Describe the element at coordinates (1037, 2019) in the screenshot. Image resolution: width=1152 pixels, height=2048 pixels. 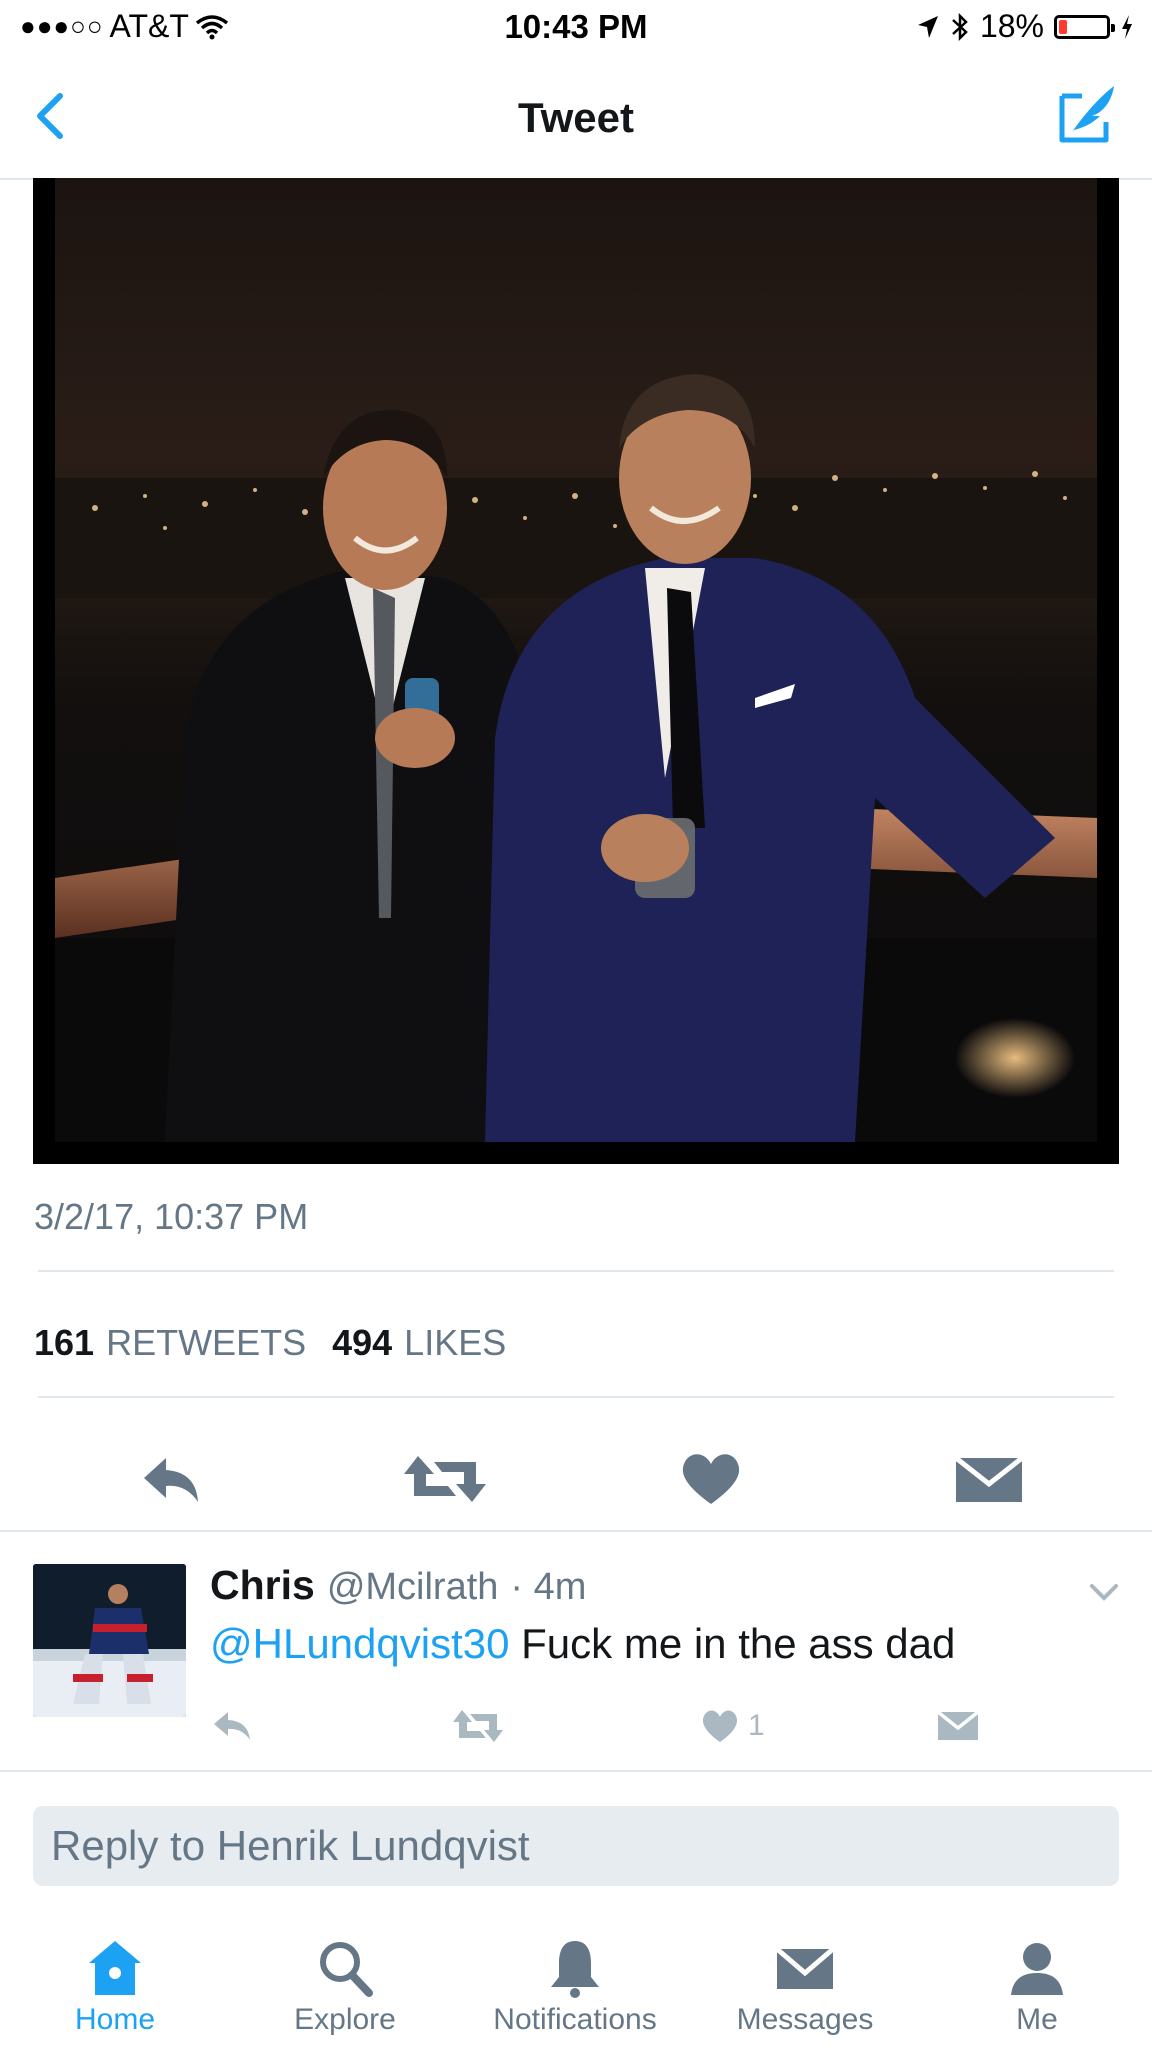
I see `tab-me-label: Me` at that location.